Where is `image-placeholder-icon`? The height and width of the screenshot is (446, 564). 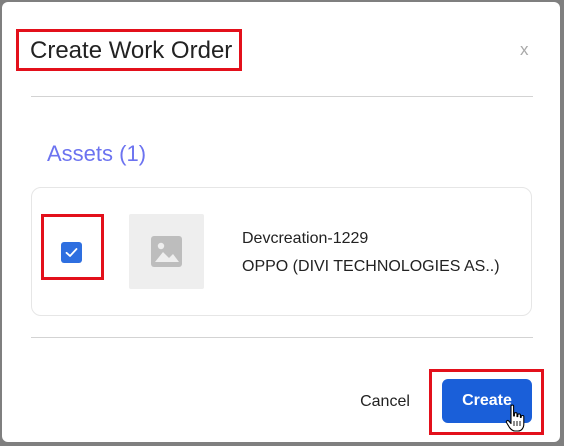
image-placeholder-icon is located at coordinates (166, 251).